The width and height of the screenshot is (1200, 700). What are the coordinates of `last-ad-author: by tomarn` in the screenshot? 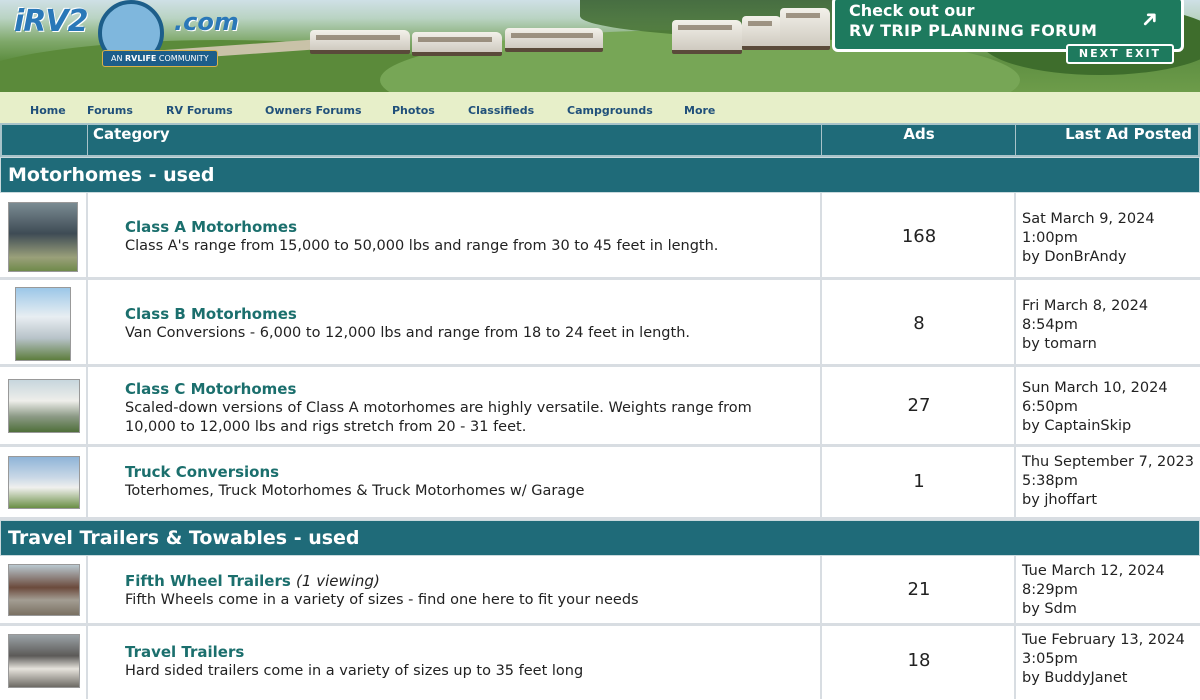 It's located at (1110, 344).